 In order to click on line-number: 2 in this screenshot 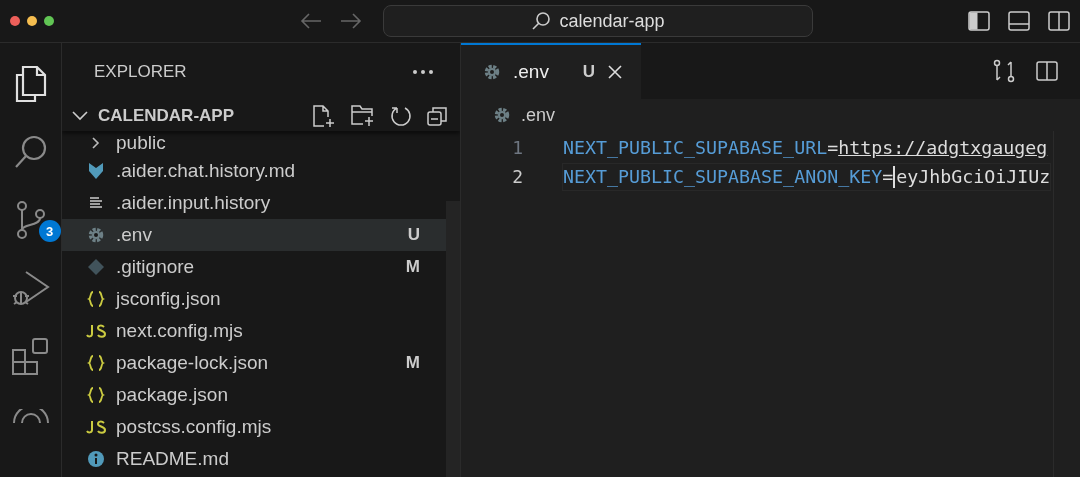, I will do `click(517, 176)`.